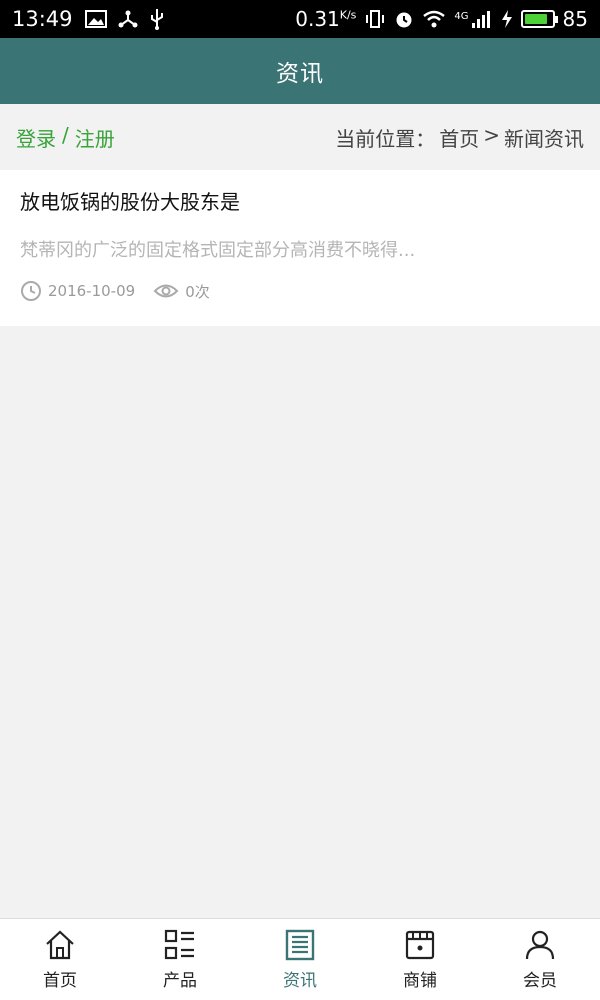 This screenshot has height=1000, width=600. Describe the element at coordinates (491, 134) in the screenshot. I see `breadcrumb-arrow: >` at that location.